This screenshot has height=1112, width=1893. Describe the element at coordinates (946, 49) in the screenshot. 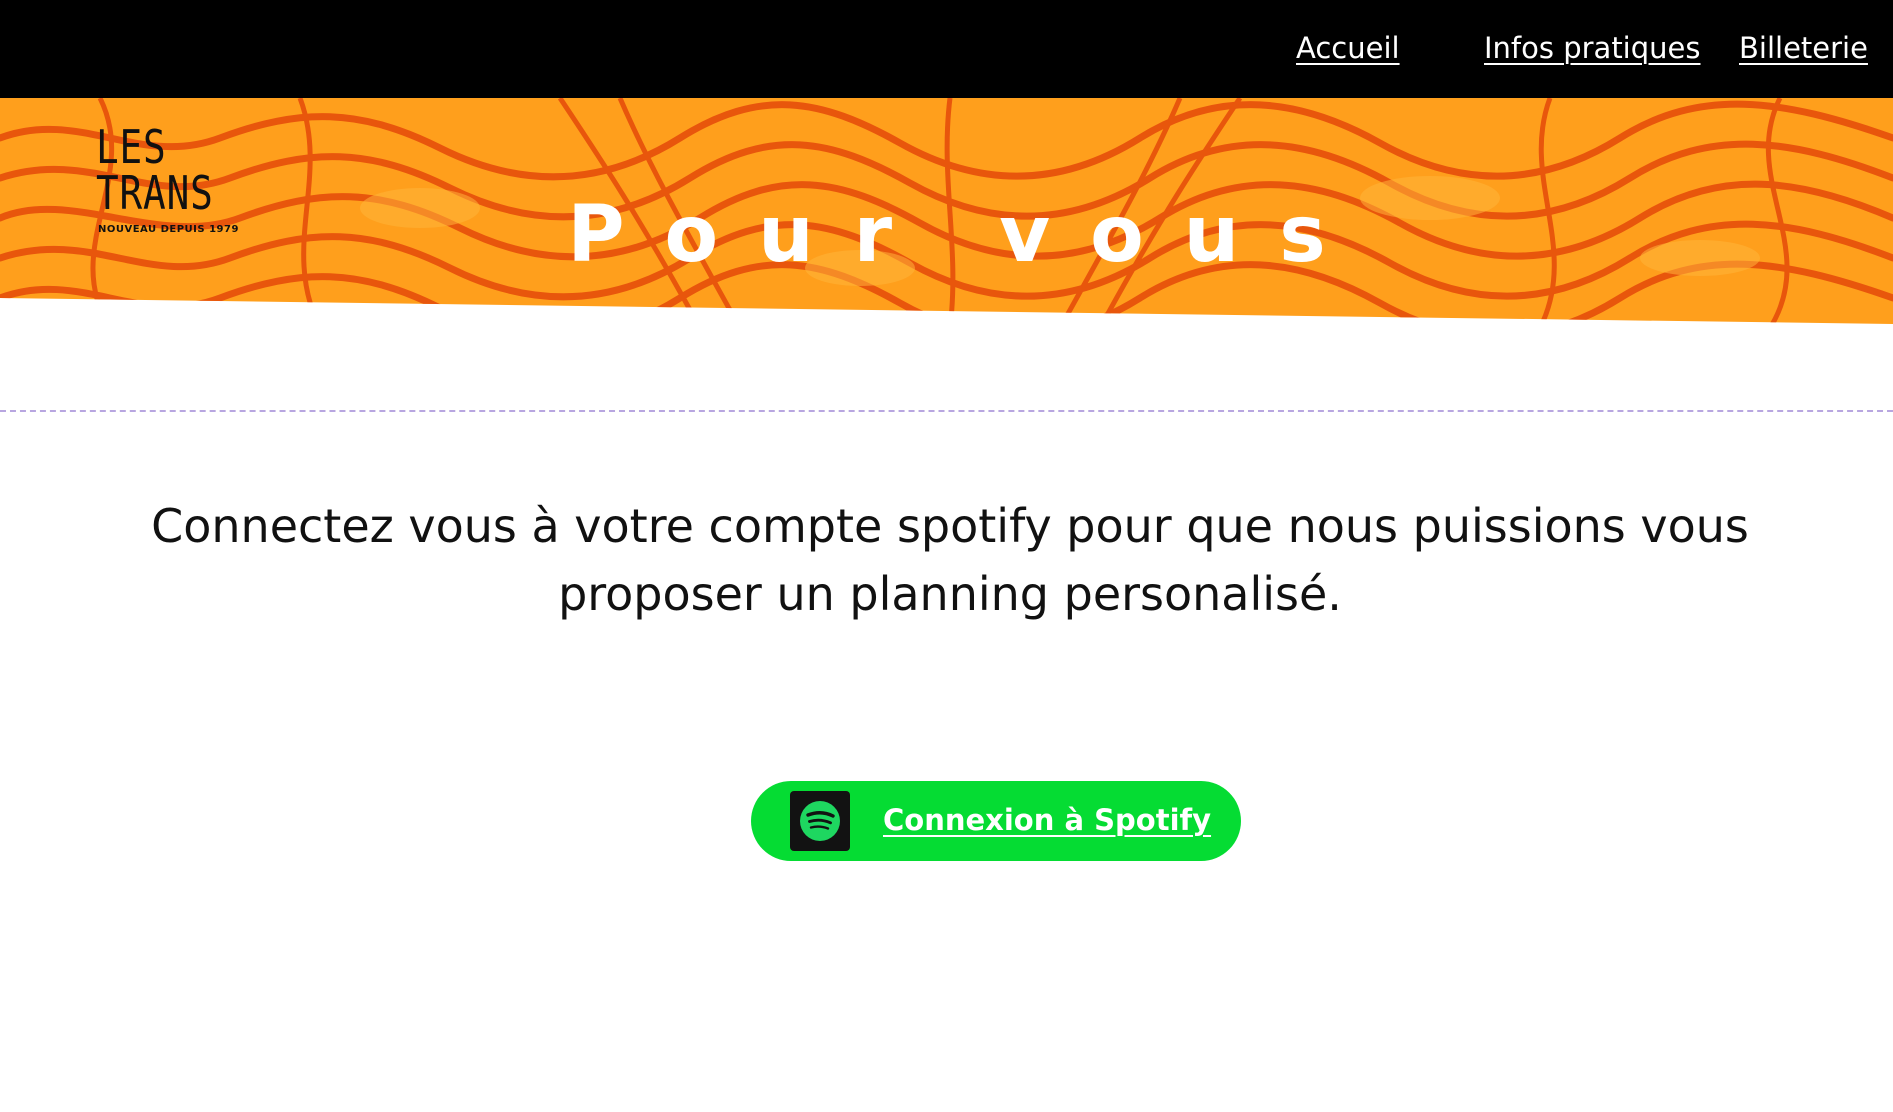

I see `top-navigation: Accueil Infos pratiques Billeterie` at that location.